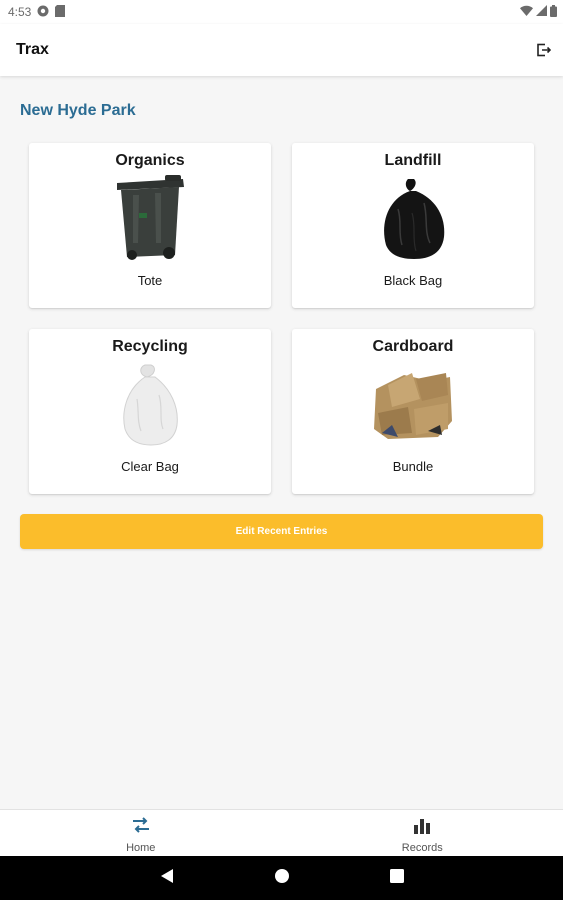  Describe the element at coordinates (20, 12) in the screenshot. I see `status-time: 4:53` at that location.